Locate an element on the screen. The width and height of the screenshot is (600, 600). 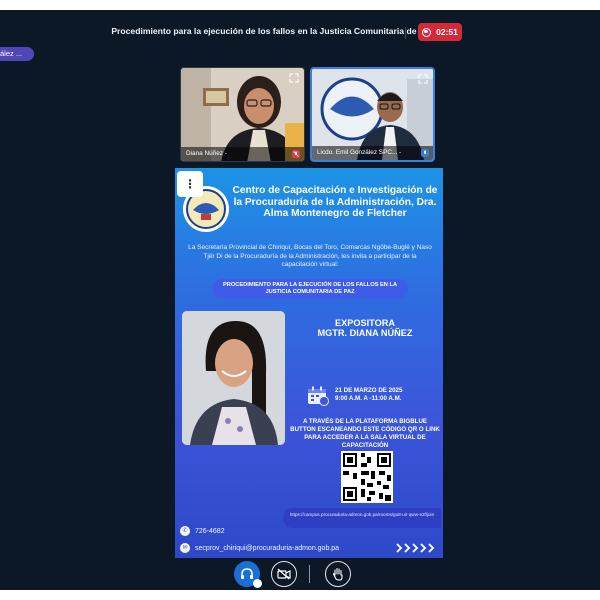
mic-muted-icon is located at coordinates (296, 154).